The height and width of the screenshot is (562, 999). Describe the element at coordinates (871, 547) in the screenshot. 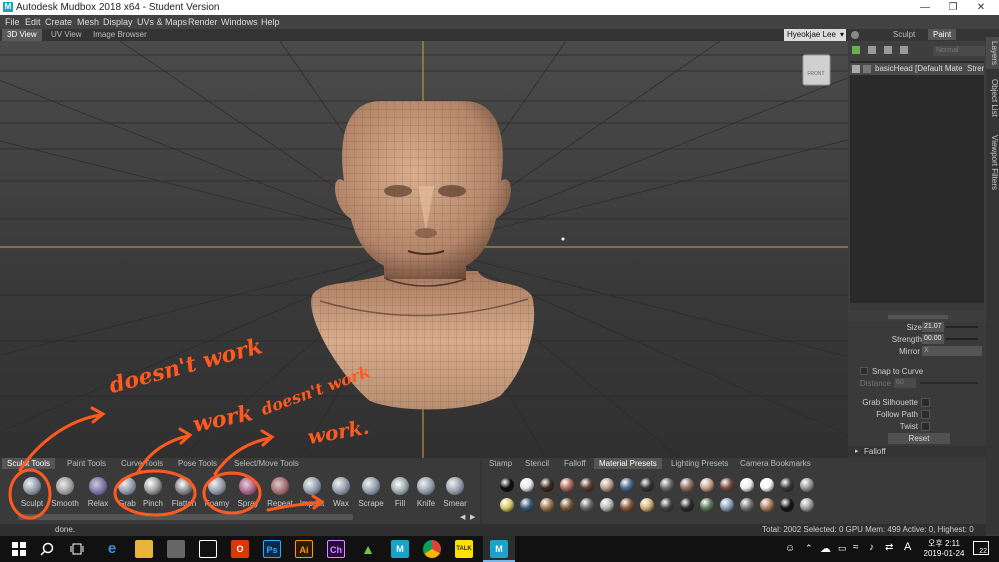

I see `volume-icon: ♪` at that location.